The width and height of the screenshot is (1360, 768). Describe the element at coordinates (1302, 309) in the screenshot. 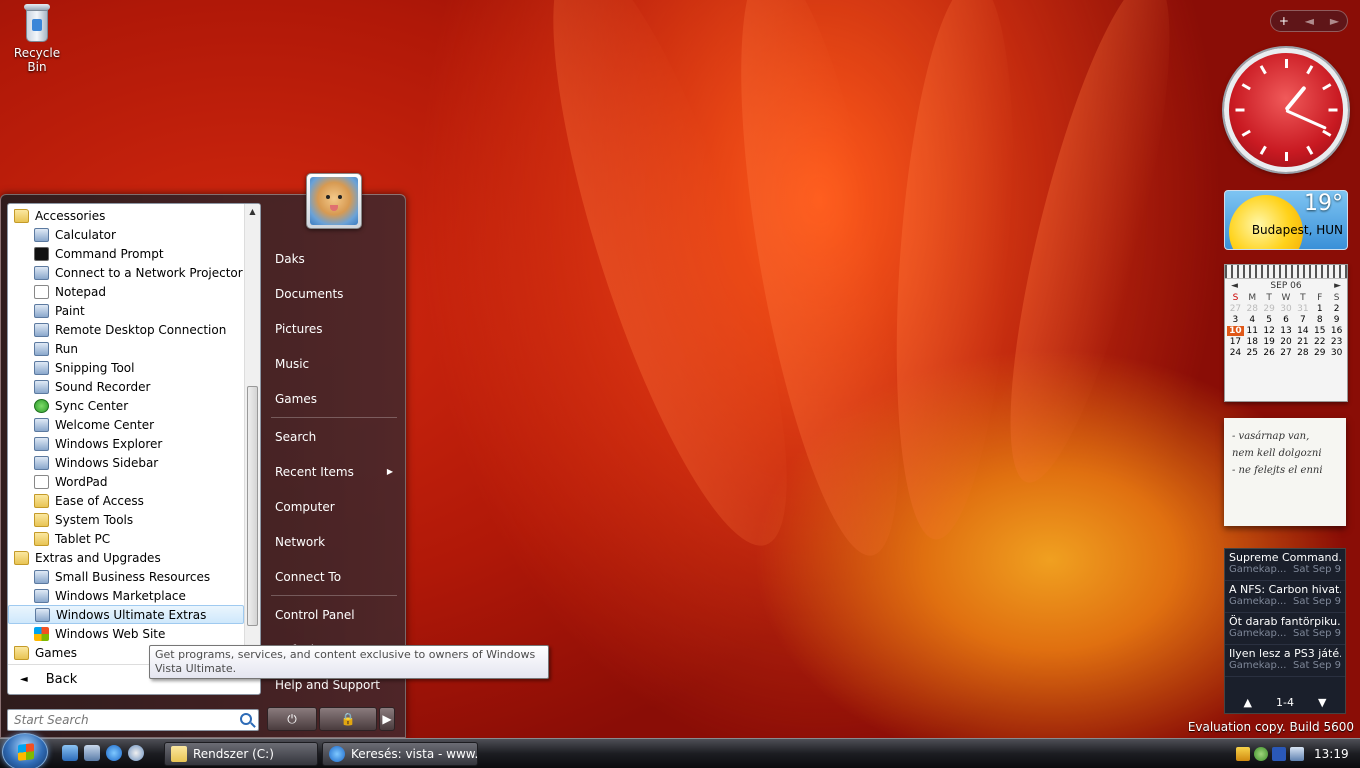

I see `calendar-day: 31` at that location.